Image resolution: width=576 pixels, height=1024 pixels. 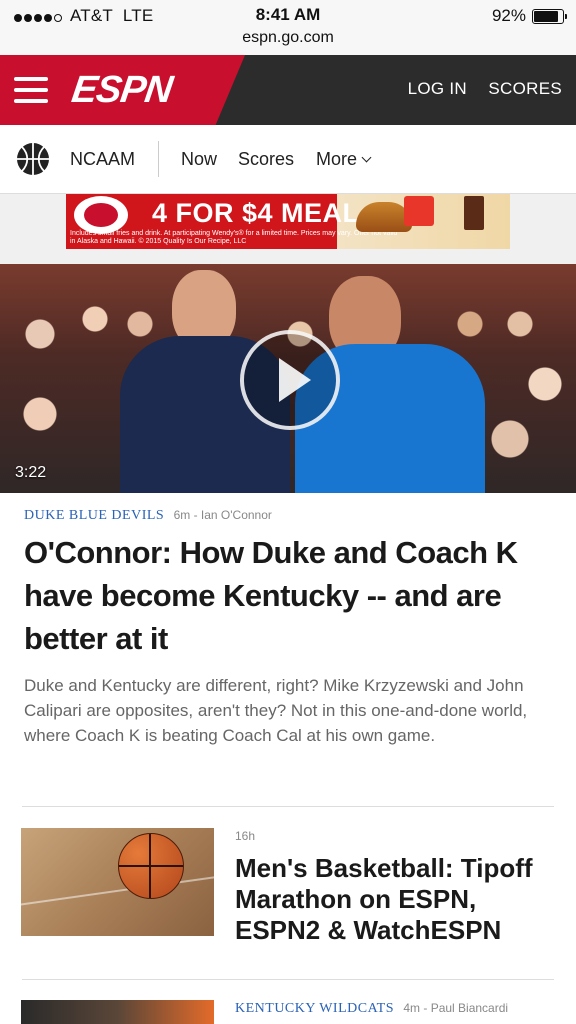 I want to click on story-age: 6m, so click(x=182, y=515).